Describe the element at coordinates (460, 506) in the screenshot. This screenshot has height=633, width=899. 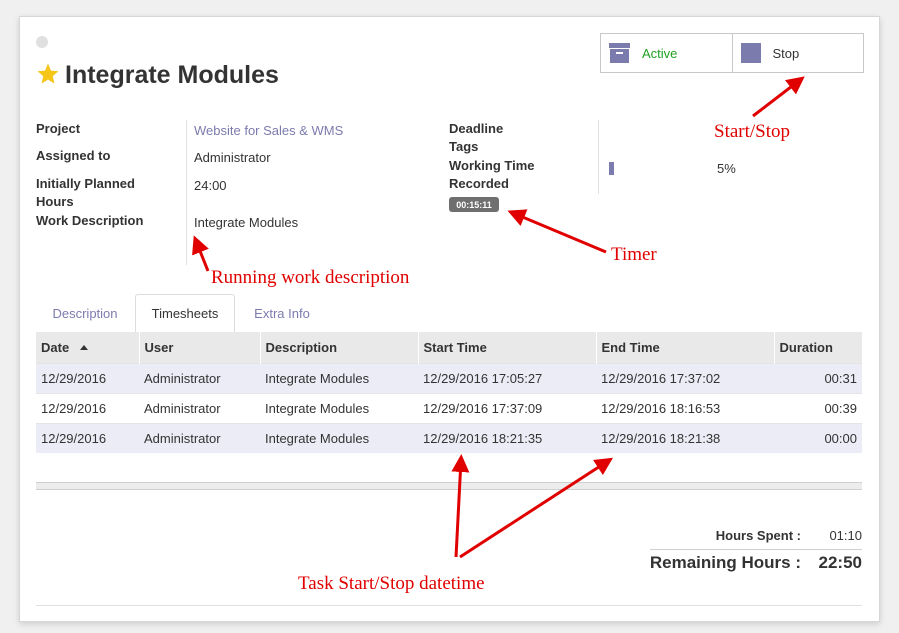
I see `arrow-start-time` at that location.